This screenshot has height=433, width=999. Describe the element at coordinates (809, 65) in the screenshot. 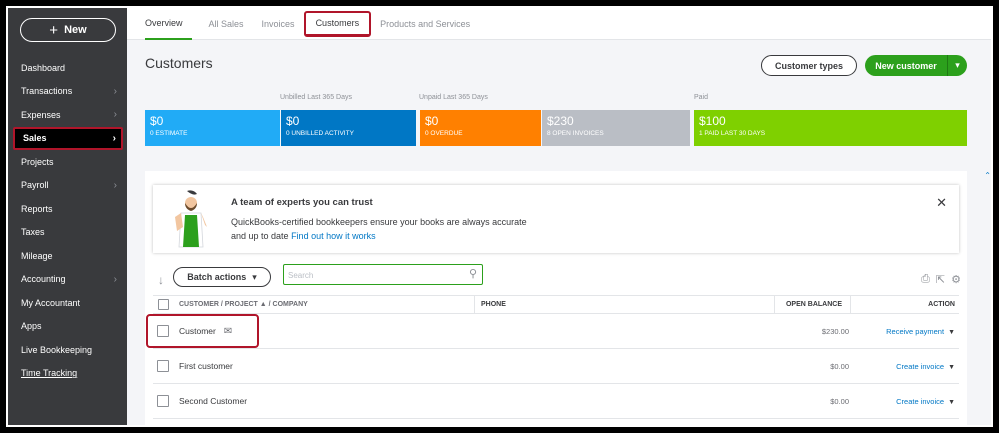

I see `customer-types-button: Customer types` at that location.